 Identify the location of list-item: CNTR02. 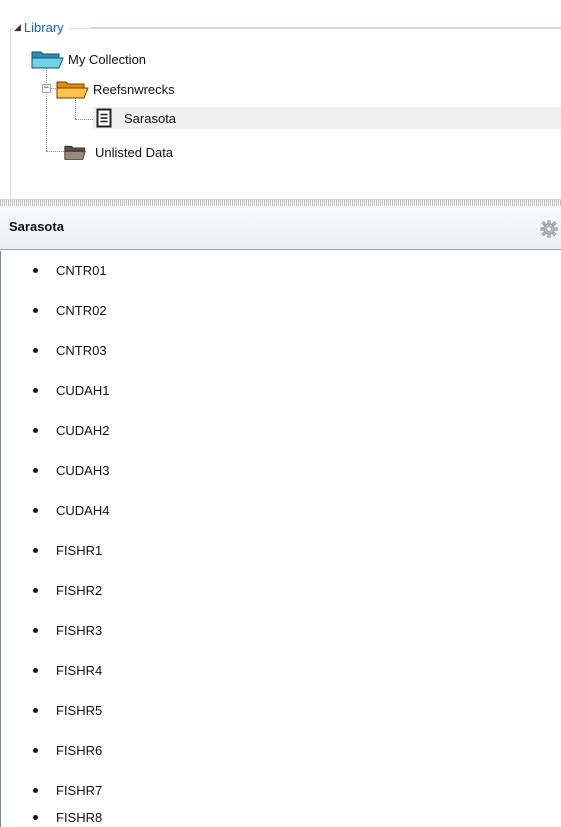
(70, 310).